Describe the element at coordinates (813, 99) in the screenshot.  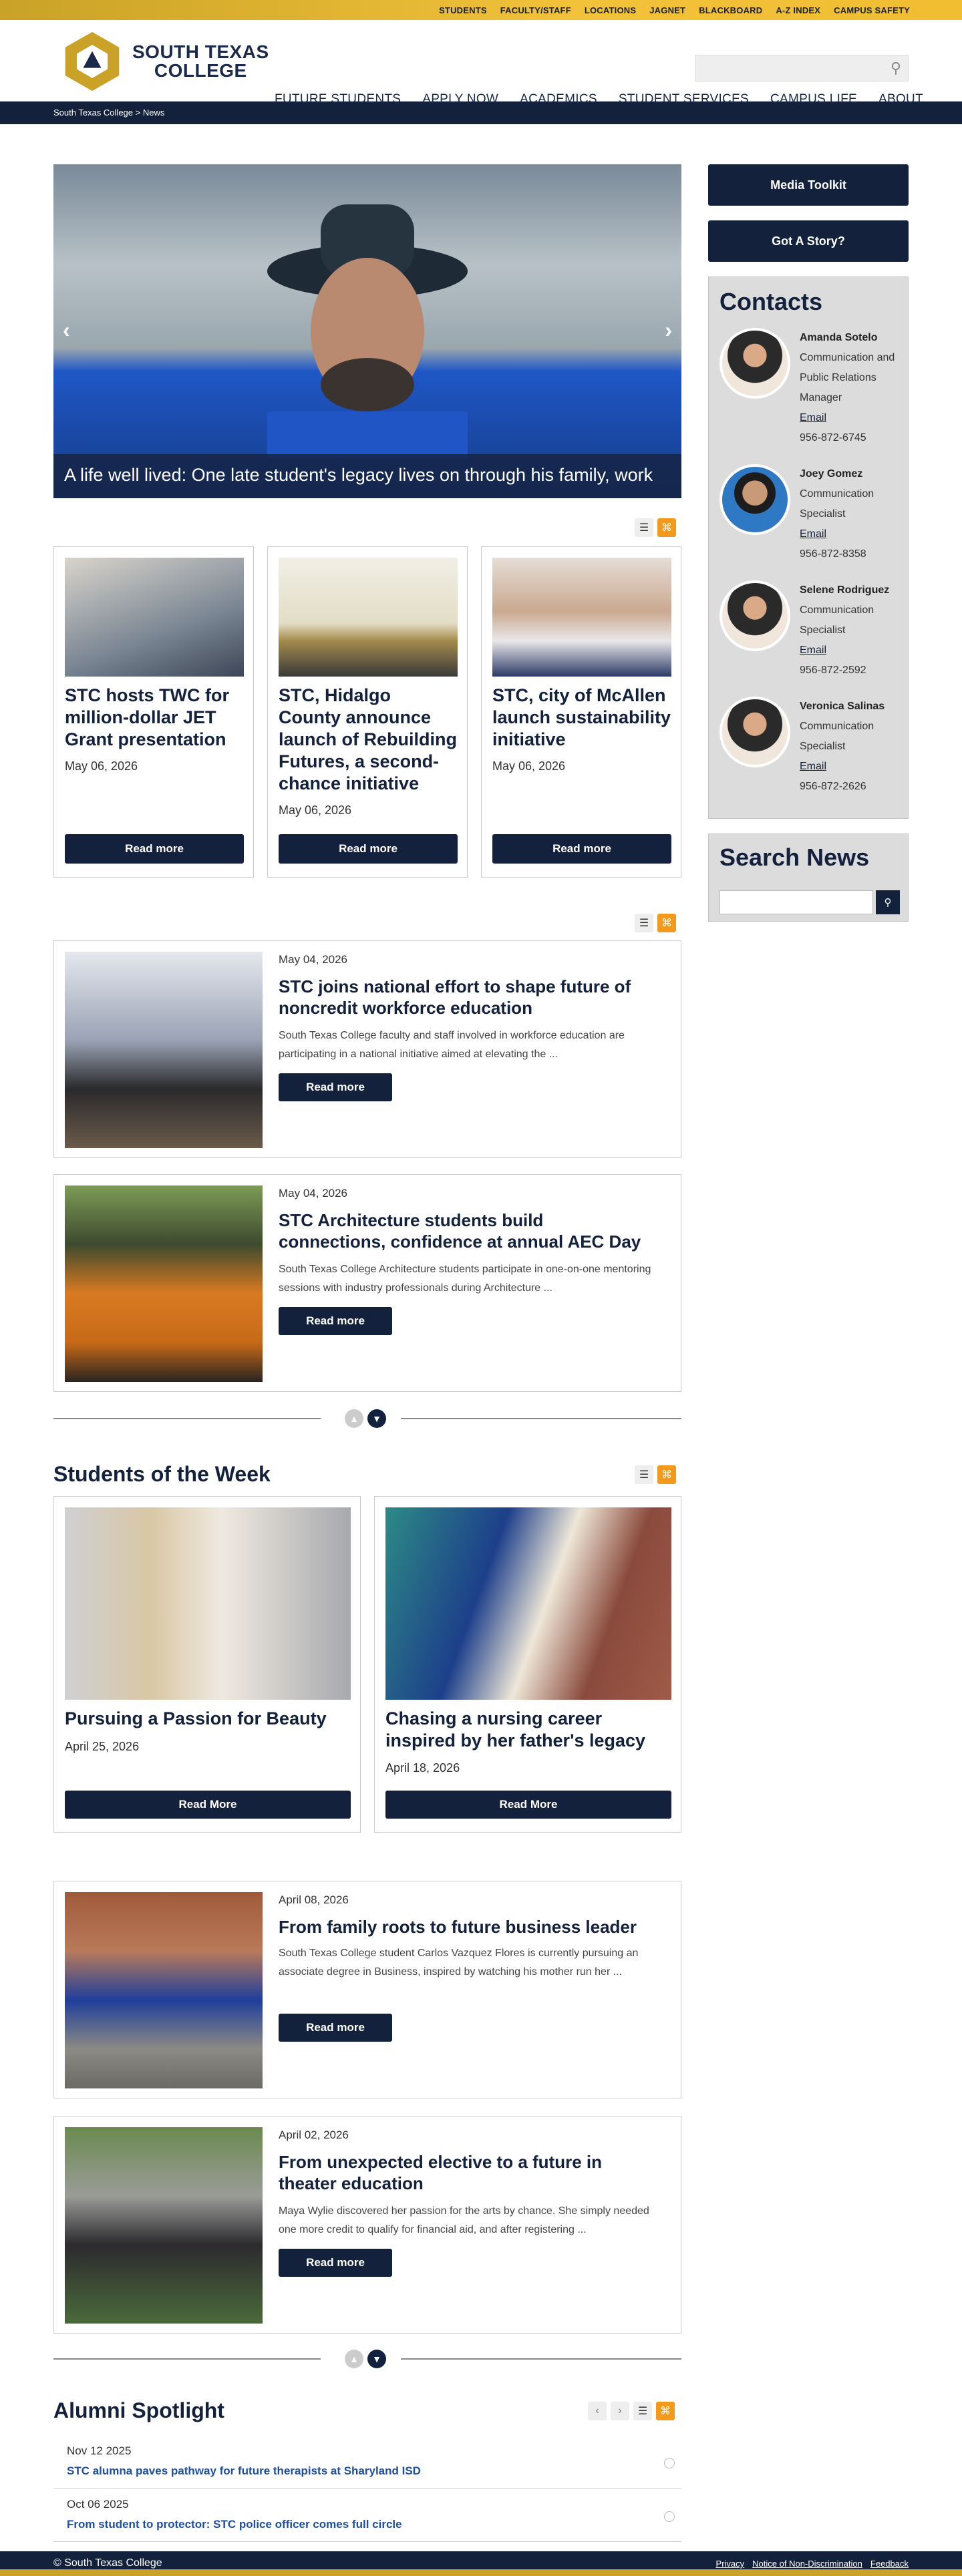
I see `nav-campus-life: CAMPUS LIFE` at that location.